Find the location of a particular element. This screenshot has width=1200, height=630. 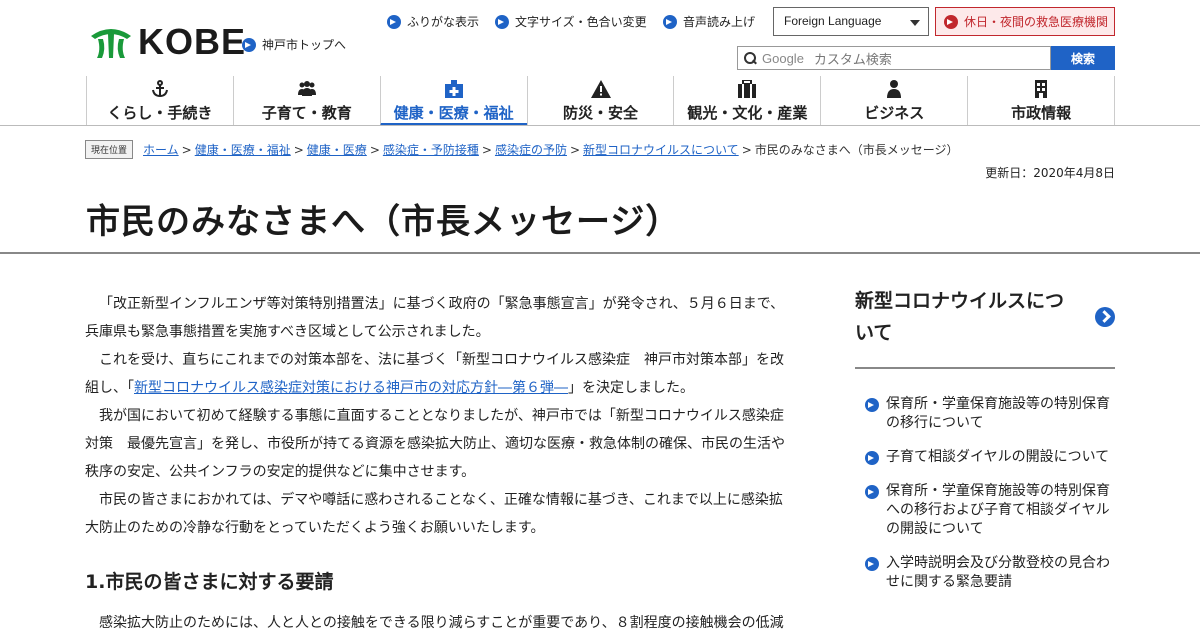

medical-cross-icon is located at coordinates (454, 89).